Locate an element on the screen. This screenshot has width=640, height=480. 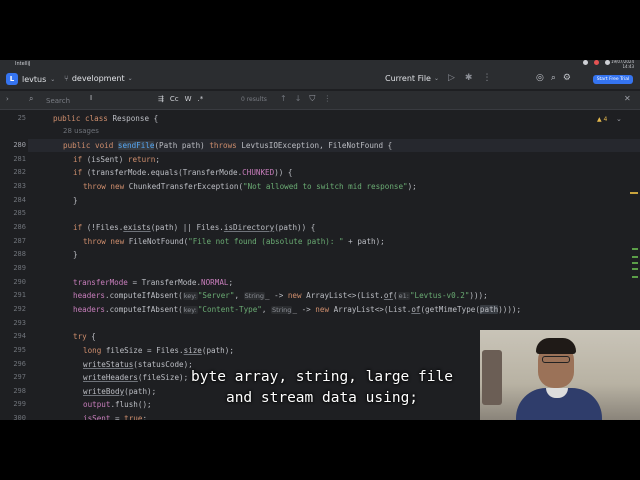
line-number: 287 is located at coordinates (19, 241).